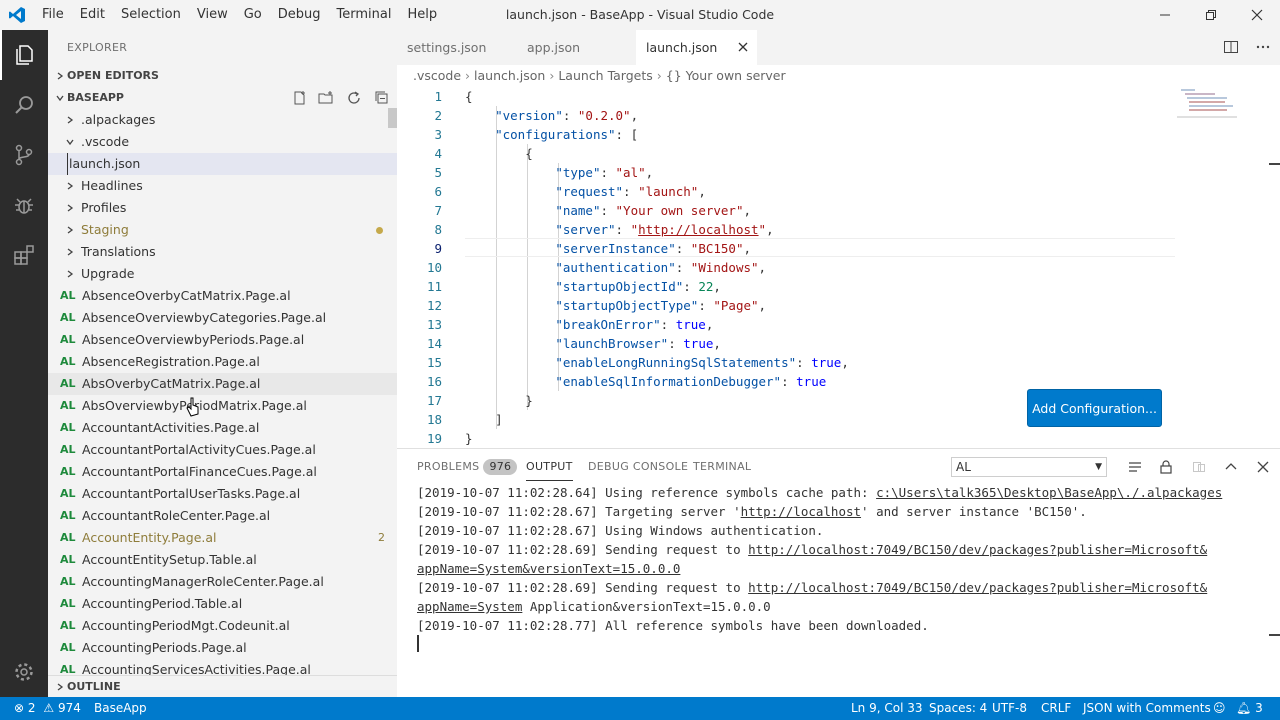 This screenshot has height=720, width=1280. Describe the element at coordinates (1231, 49) in the screenshot. I see `split-editor-icon` at that location.